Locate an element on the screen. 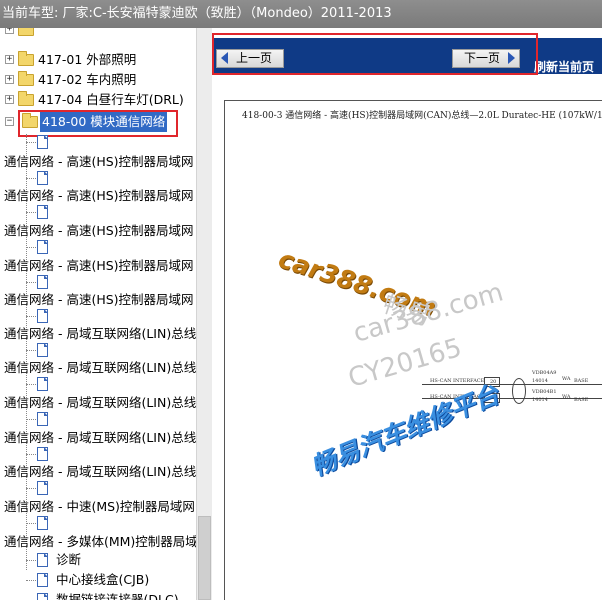 This screenshot has height=600, width=602. tree-scrollbar is located at coordinates (204, 314).